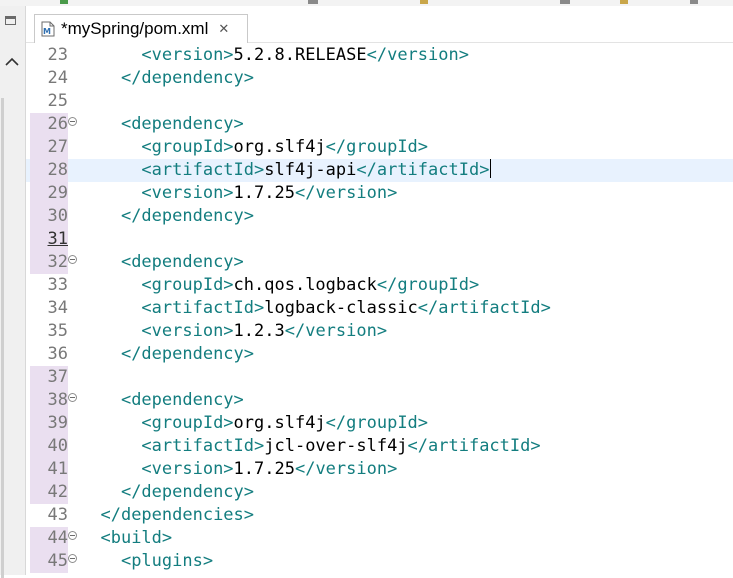 This screenshot has height=578, width=733. Describe the element at coordinates (379, 354) in the screenshot. I see `code-line: 36 </dependency>` at that location.